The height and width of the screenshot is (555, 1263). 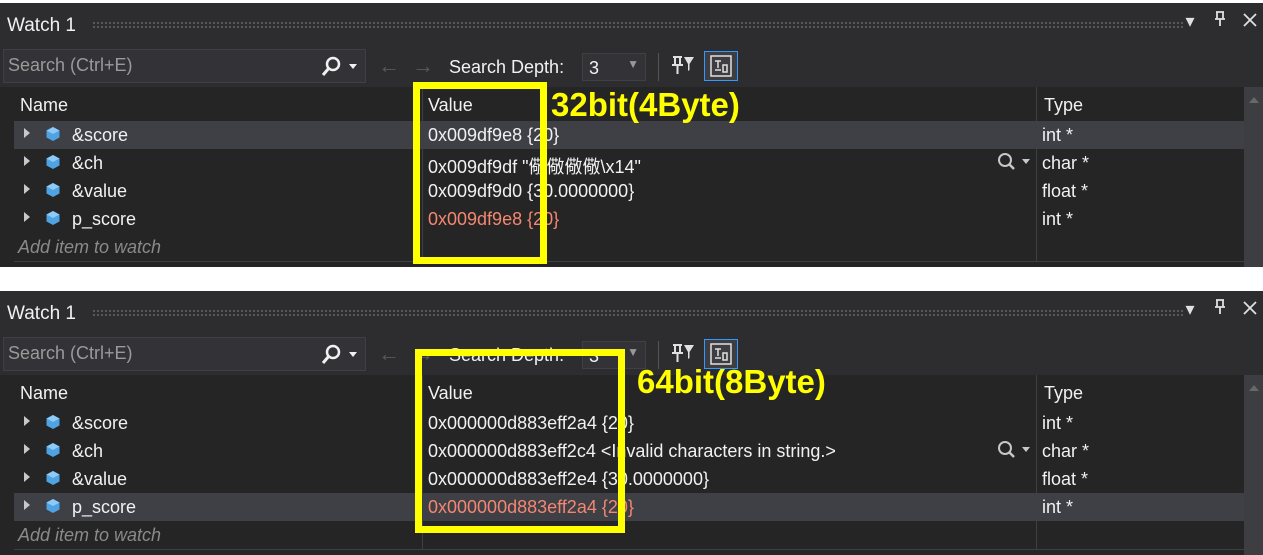 I want to click on highlight-annotation: 32bit(4Byte), so click(x=645, y=104).